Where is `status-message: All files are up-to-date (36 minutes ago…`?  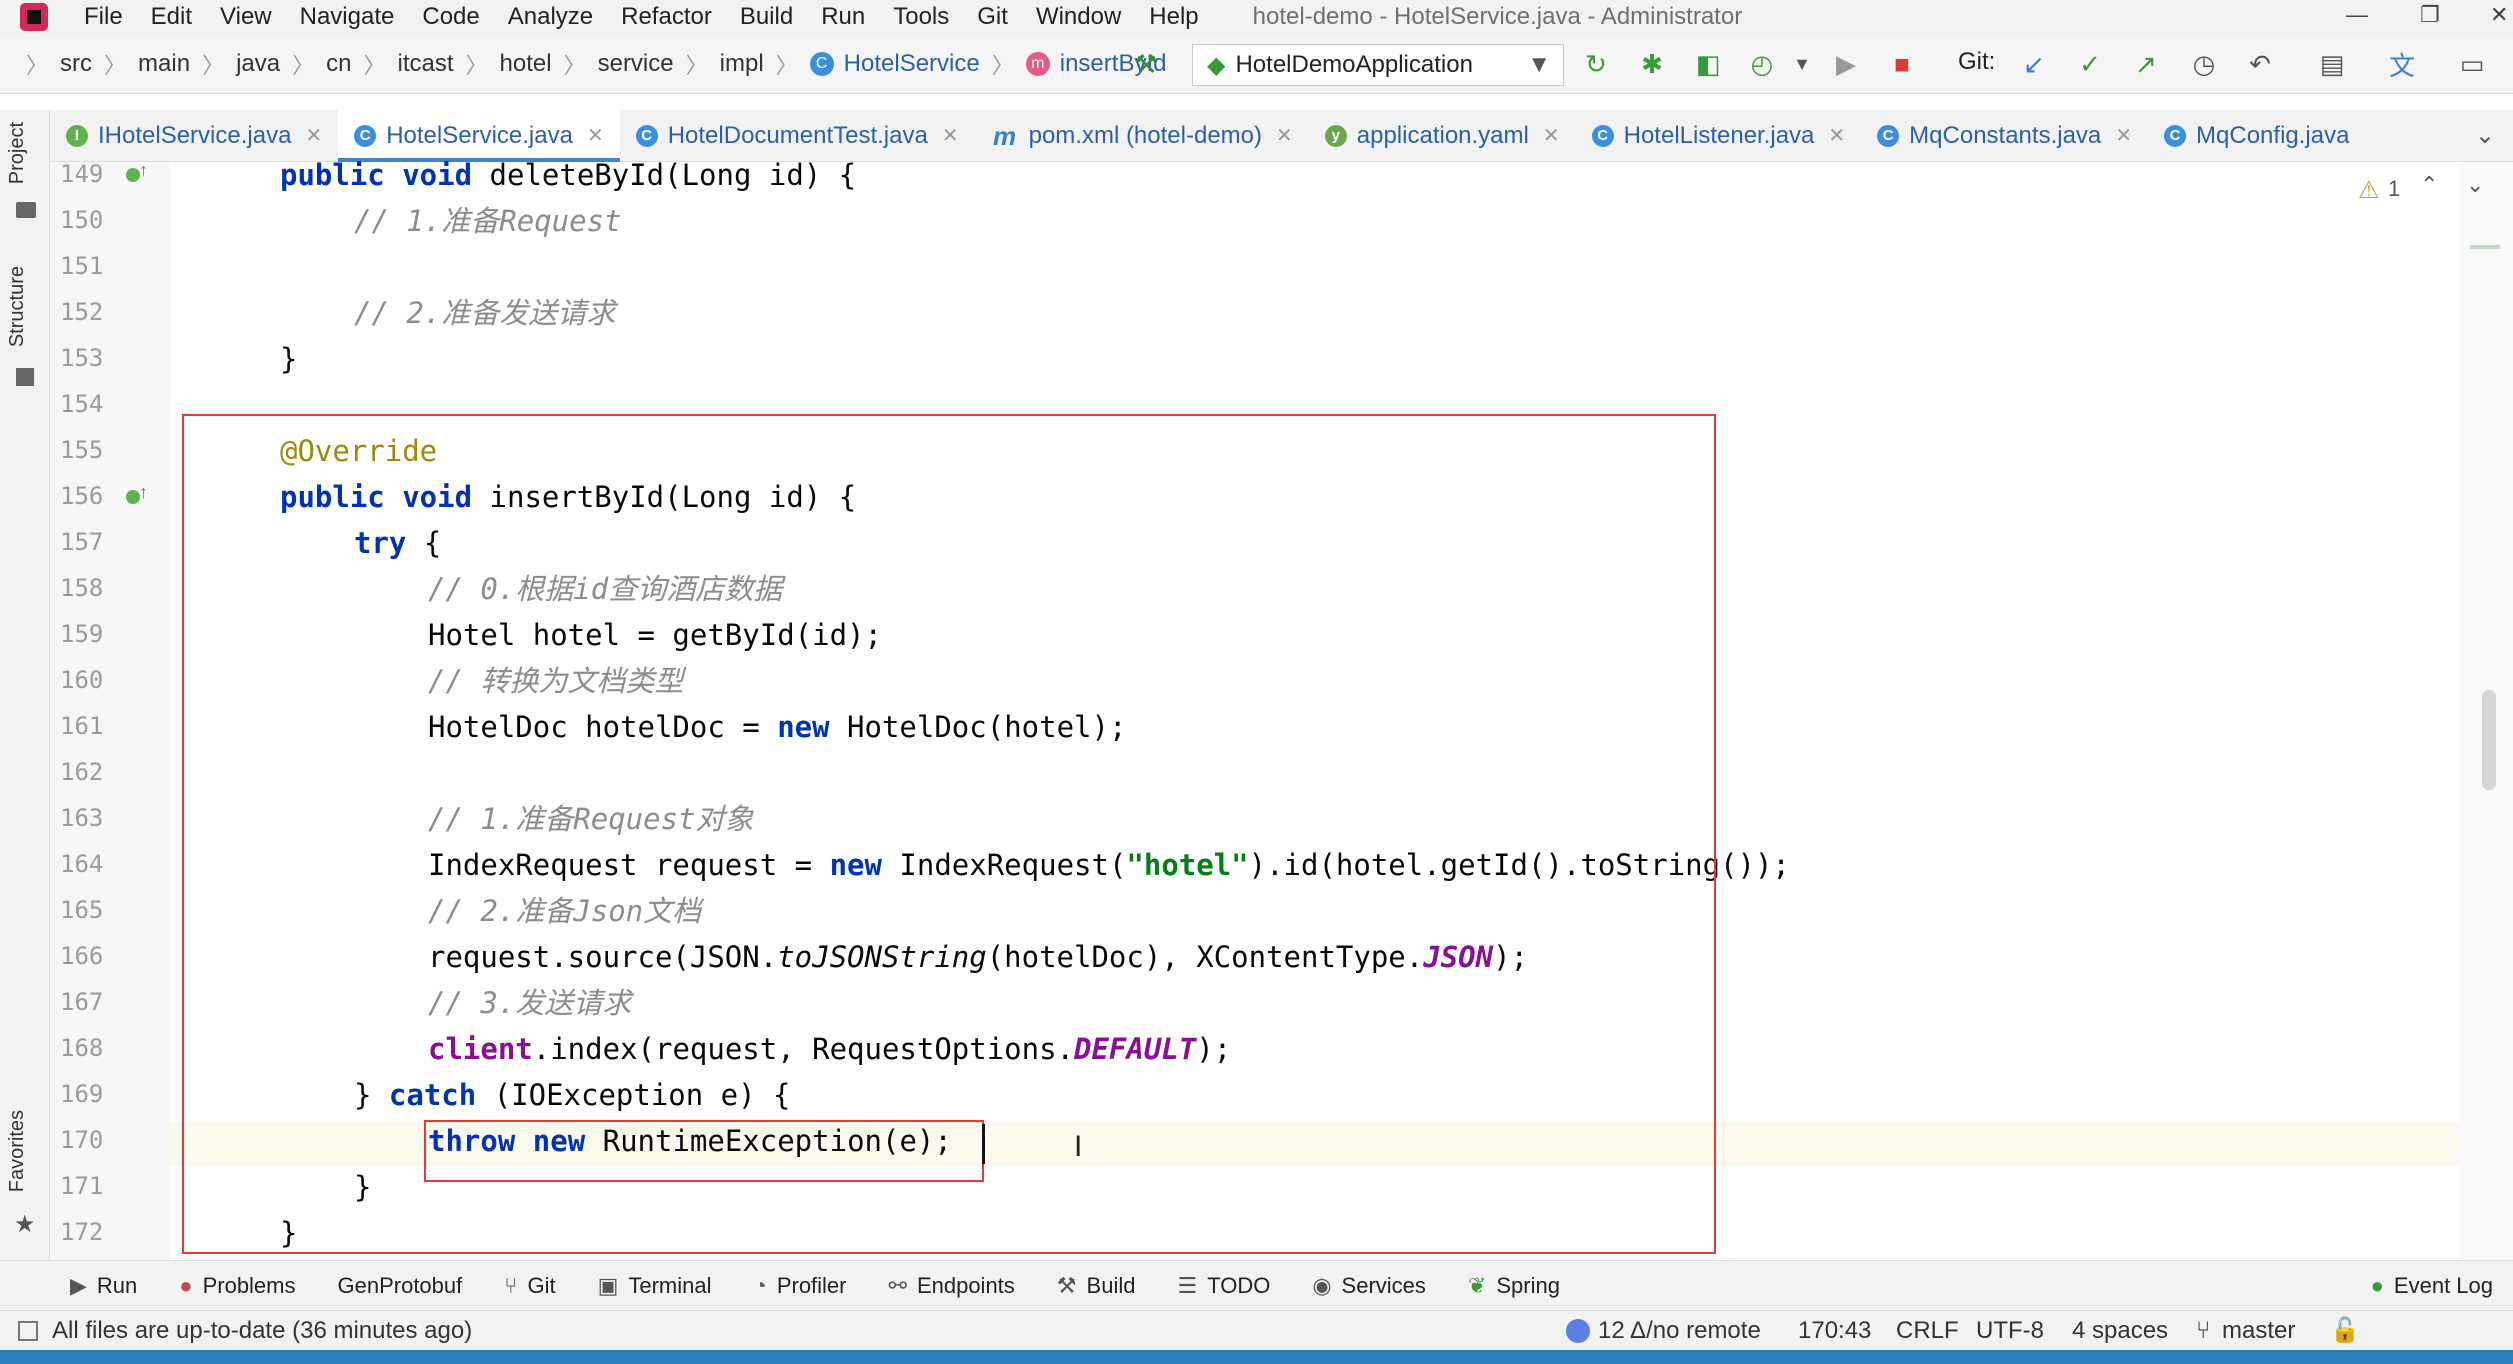 status-message: All files are up-to-date (36 minutes ago… is located at coordinates (262, 1330).